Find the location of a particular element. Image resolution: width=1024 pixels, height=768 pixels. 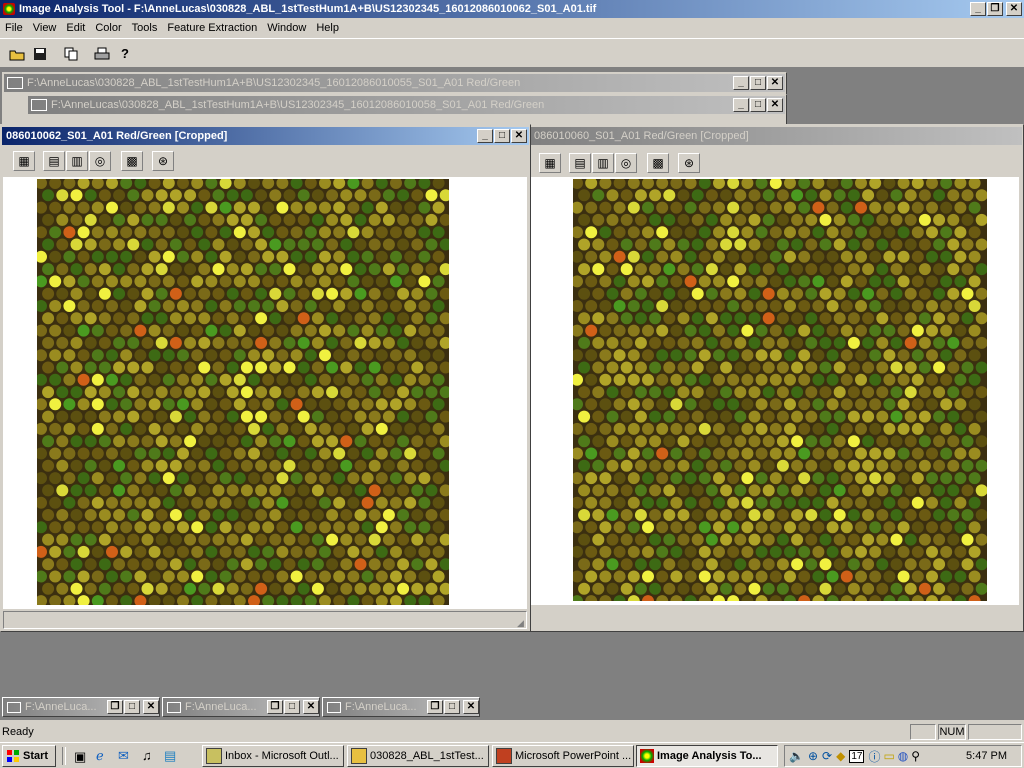

menu-file: File is located at coordinates (14, 28).